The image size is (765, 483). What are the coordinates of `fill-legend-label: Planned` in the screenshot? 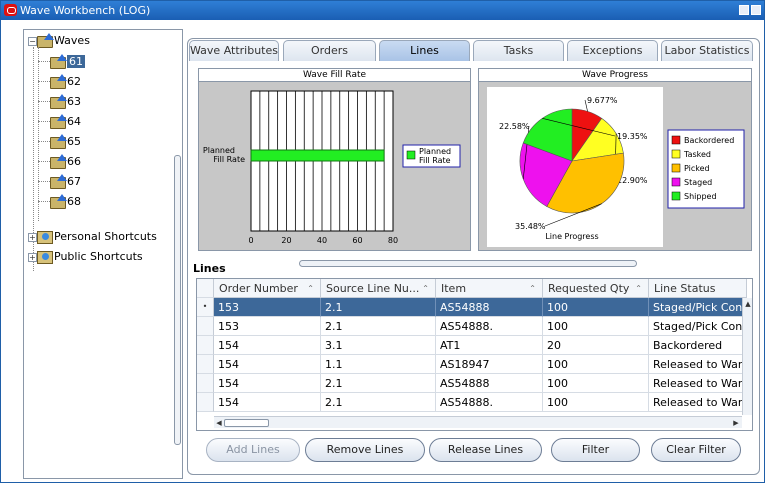 It's located at (435, 151).